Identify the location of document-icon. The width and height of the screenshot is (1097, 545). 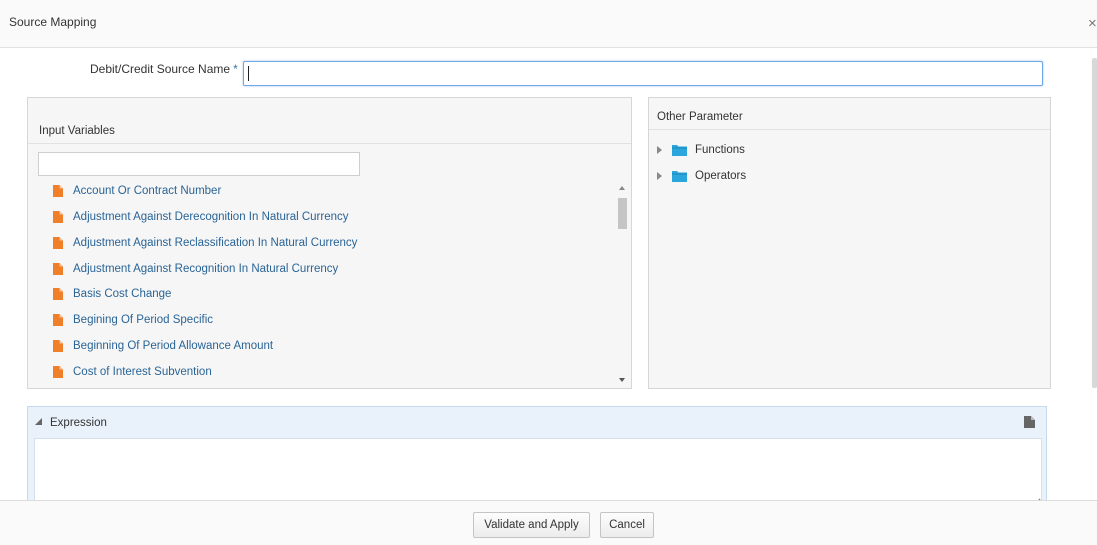
(1029, 422).